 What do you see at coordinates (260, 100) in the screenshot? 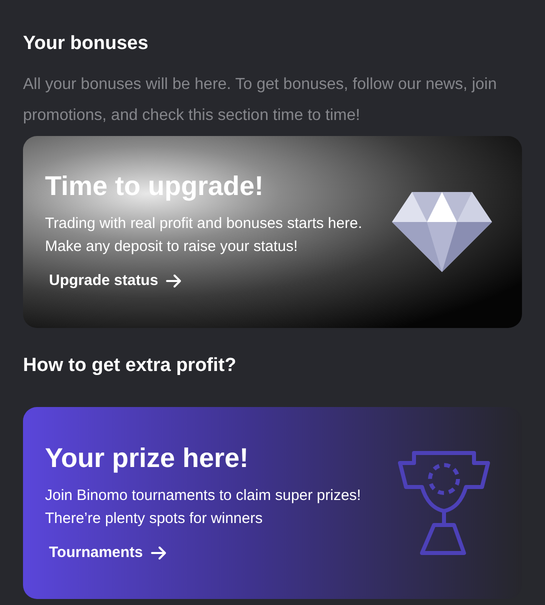
I see `section-description: All your bonuses will be here. To get bonuses, follow our news, join promotions, and check this section time to time!` at bounding box center [260, 100].